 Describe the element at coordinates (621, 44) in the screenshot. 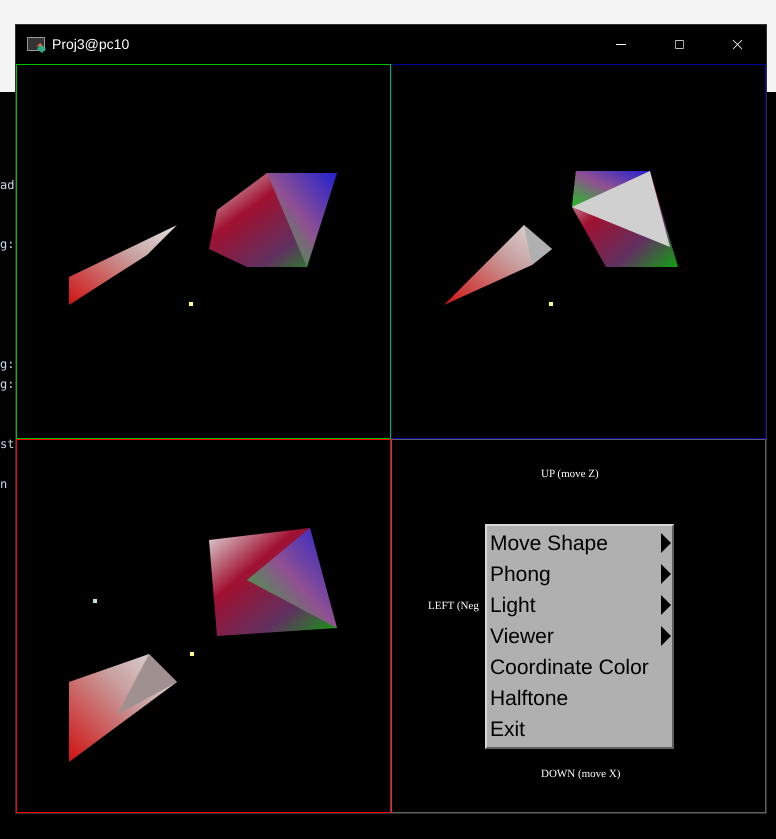

I see `minimize-icon` at that location.